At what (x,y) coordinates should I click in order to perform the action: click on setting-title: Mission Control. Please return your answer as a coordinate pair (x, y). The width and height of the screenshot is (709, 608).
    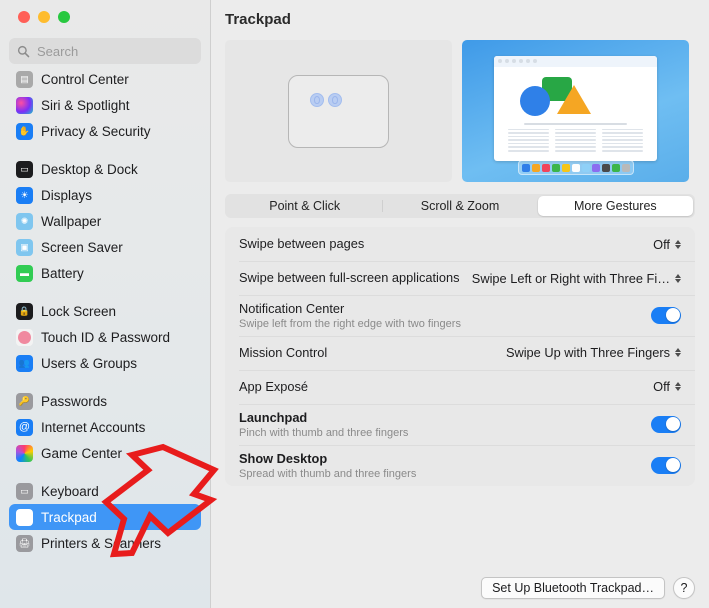
    Looking at the image, I should click on (283, 352).